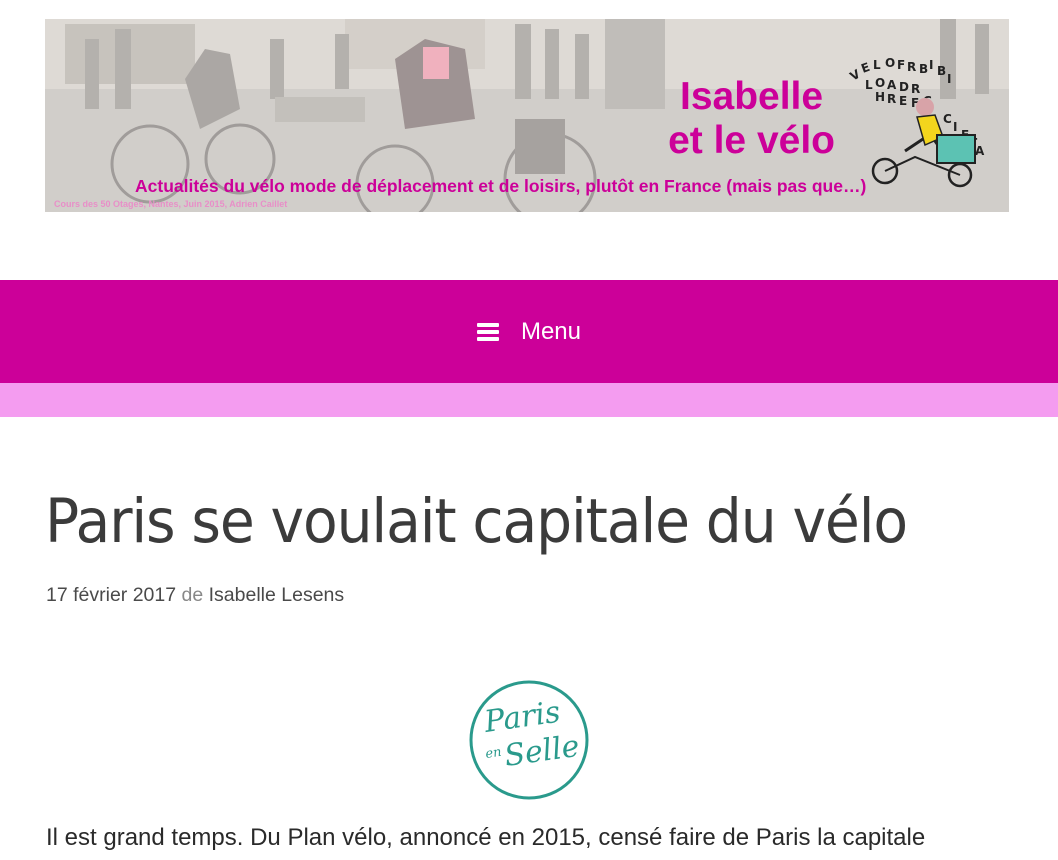  I want to click on logo-word-en: en, so click(493, 753).